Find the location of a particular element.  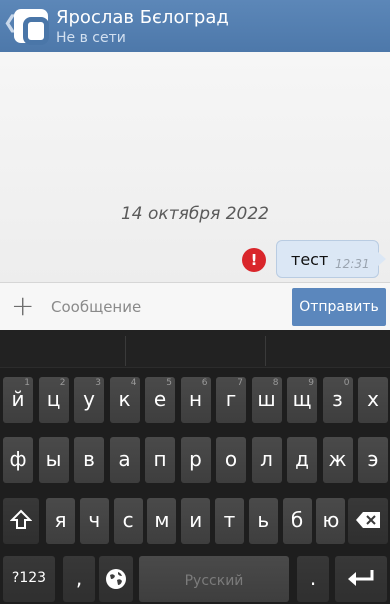

key-label: с is located at coordinates (128, 520).